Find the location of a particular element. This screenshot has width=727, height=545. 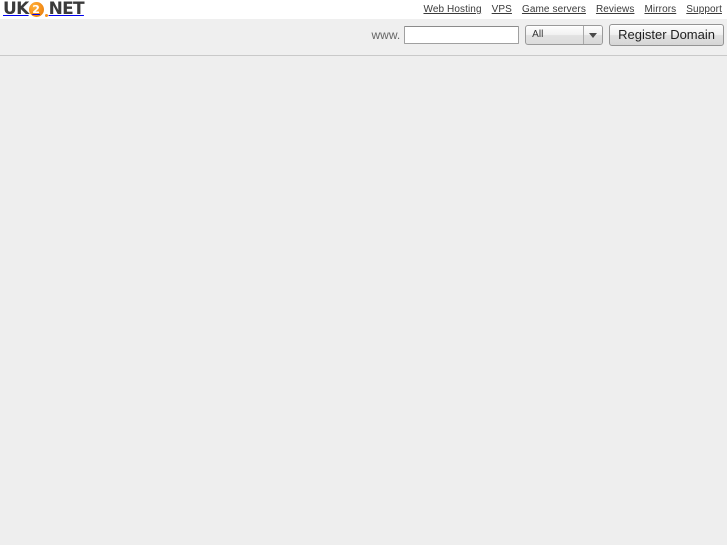

site-logo: UK 2 NET is located at coordinates (44, 9).